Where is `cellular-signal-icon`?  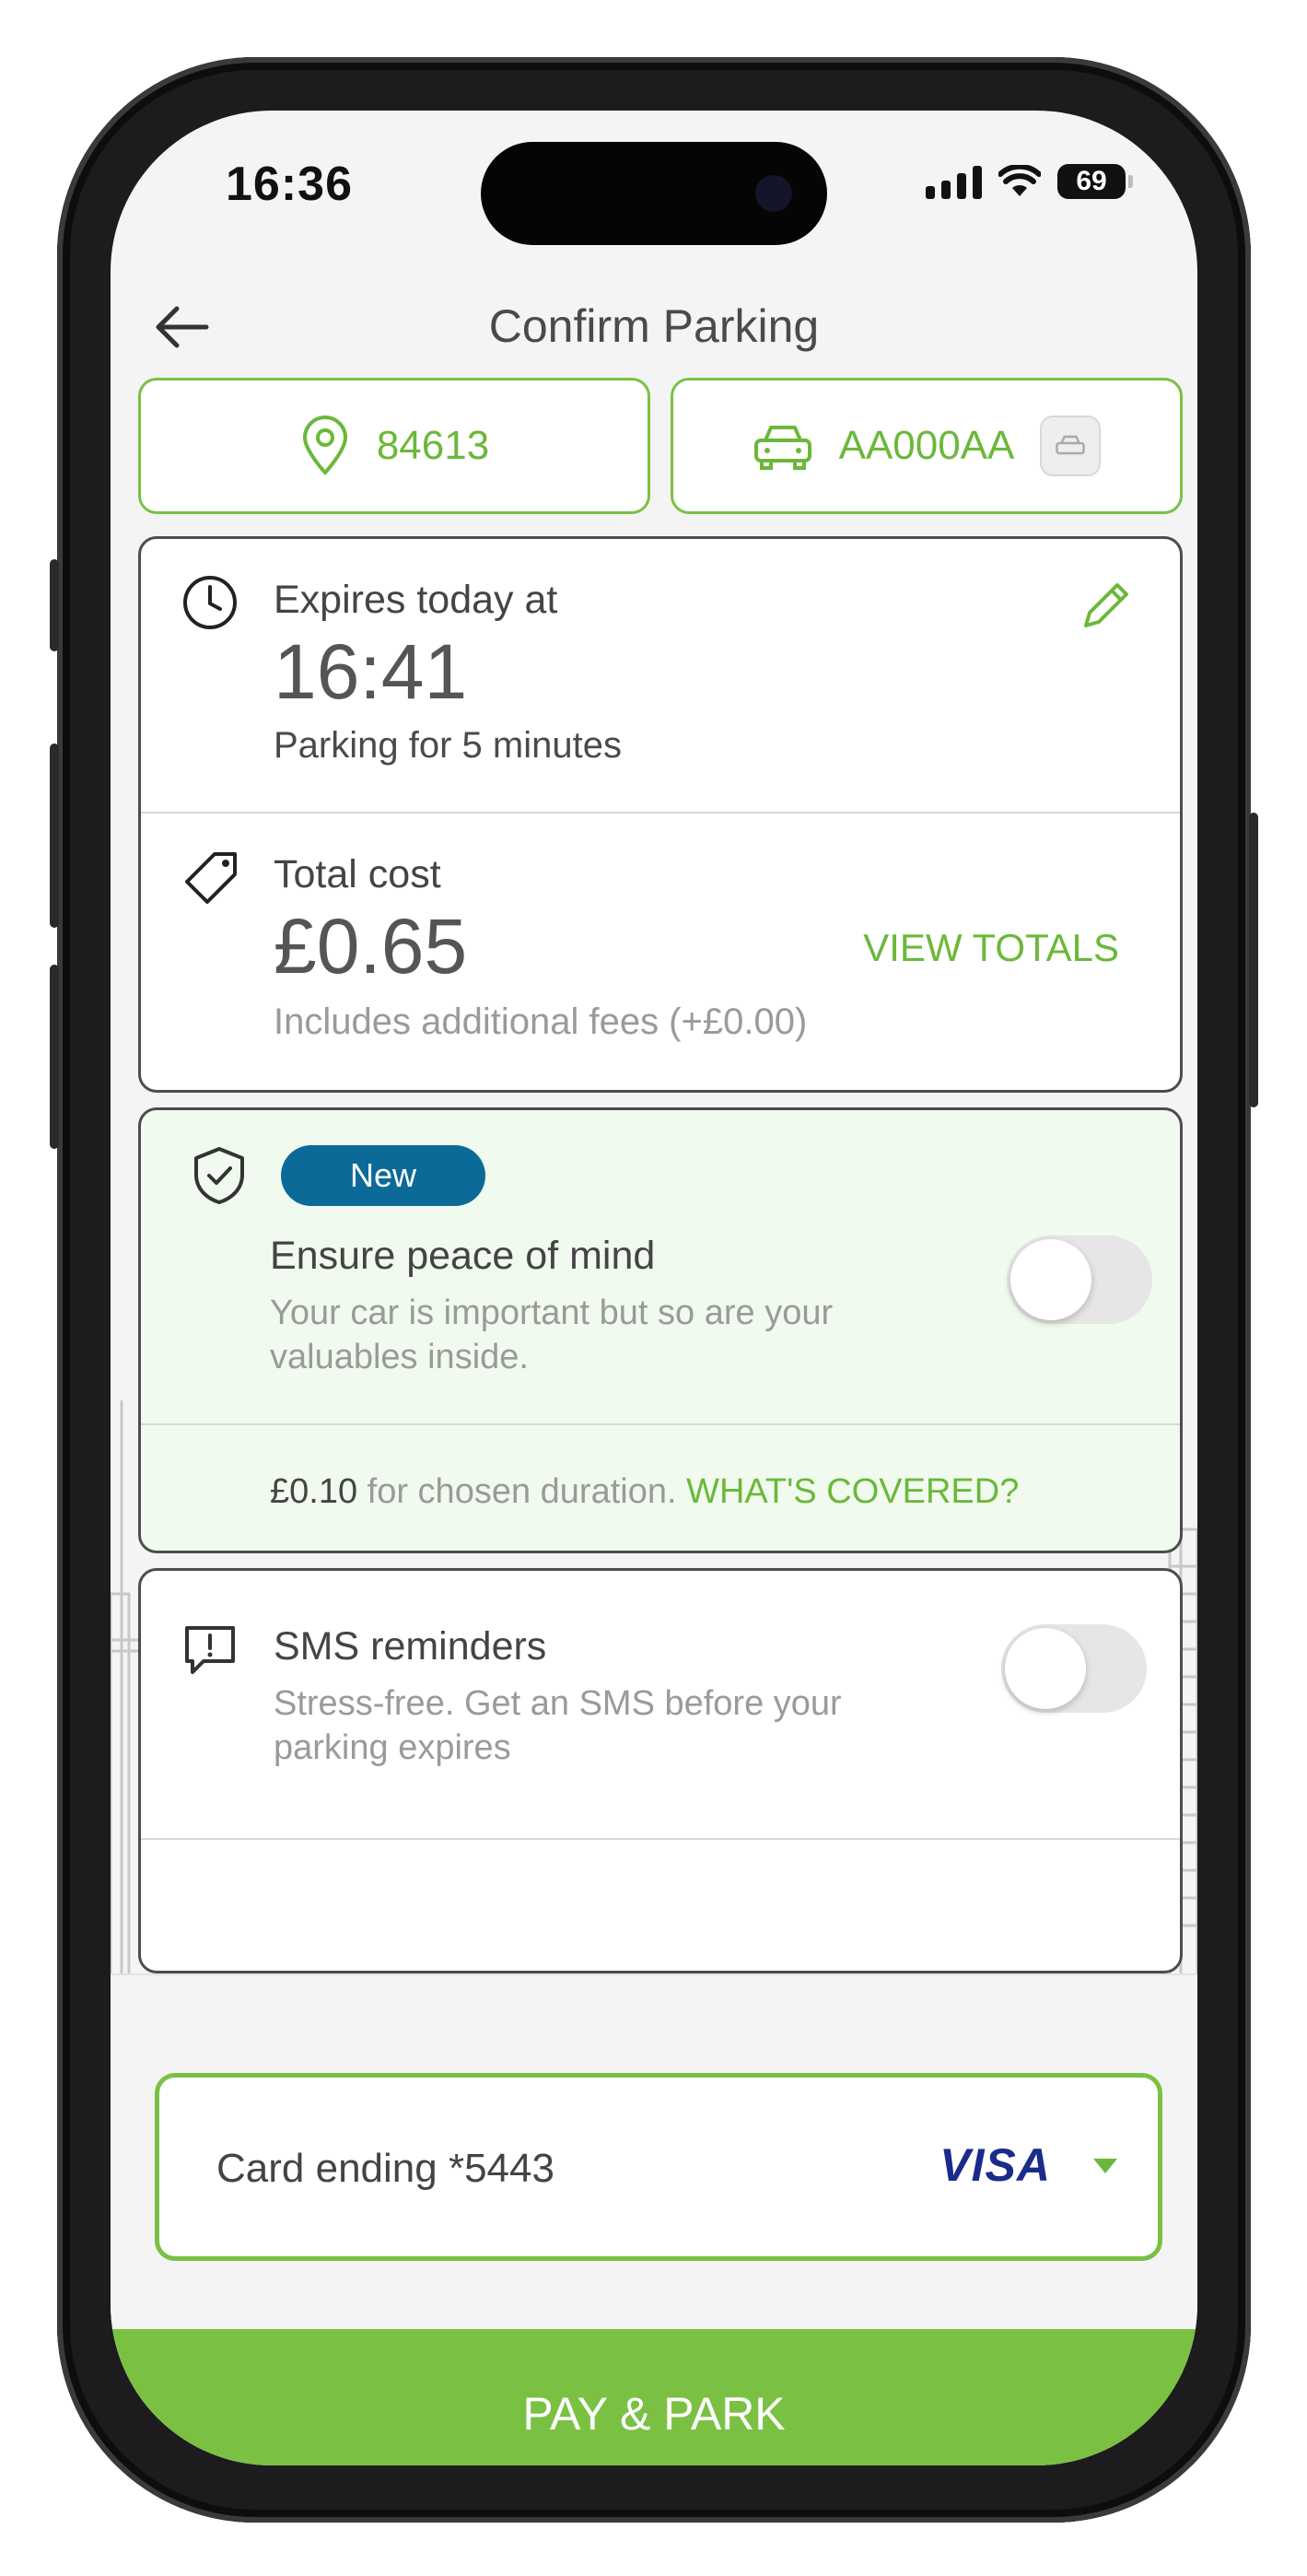
cellular-signal-icon is located at coordinates (954, 181).